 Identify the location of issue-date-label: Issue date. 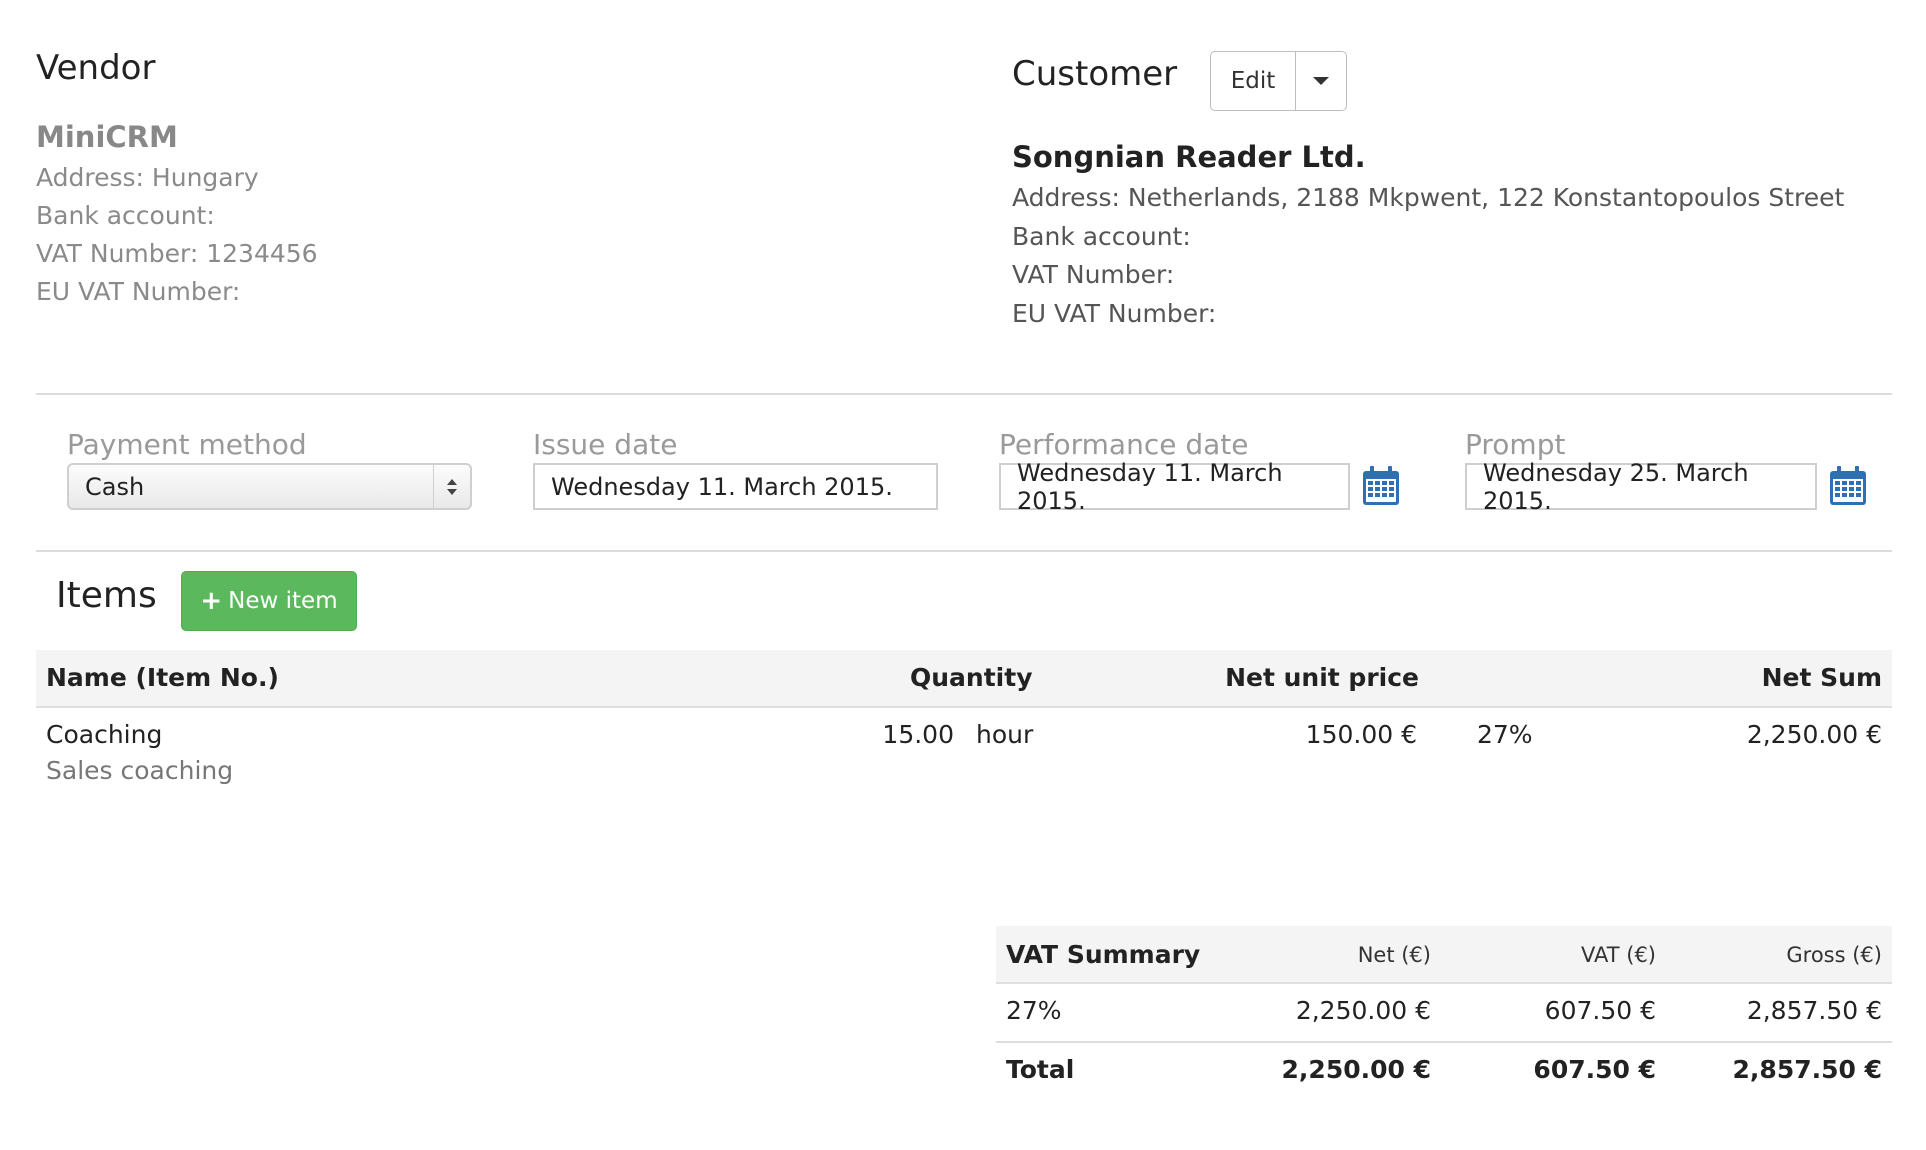
(605, 444).